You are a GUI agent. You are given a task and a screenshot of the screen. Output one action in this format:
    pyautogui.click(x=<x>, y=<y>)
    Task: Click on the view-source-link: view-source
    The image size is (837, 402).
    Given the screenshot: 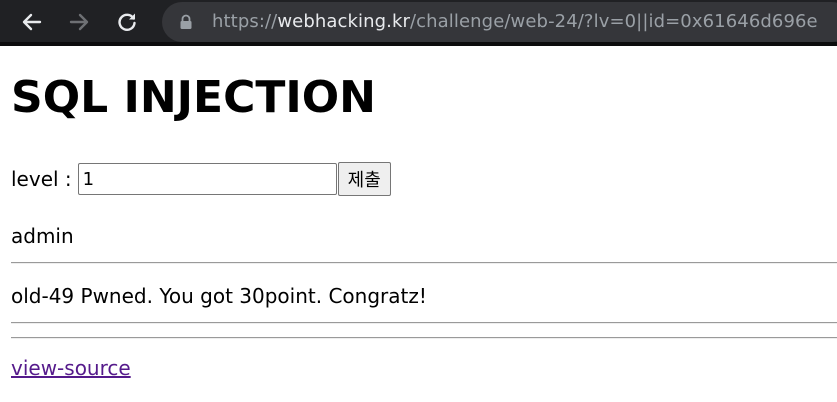 What is the action you would take?
    pyautogui.click(x=71, y=368)
    